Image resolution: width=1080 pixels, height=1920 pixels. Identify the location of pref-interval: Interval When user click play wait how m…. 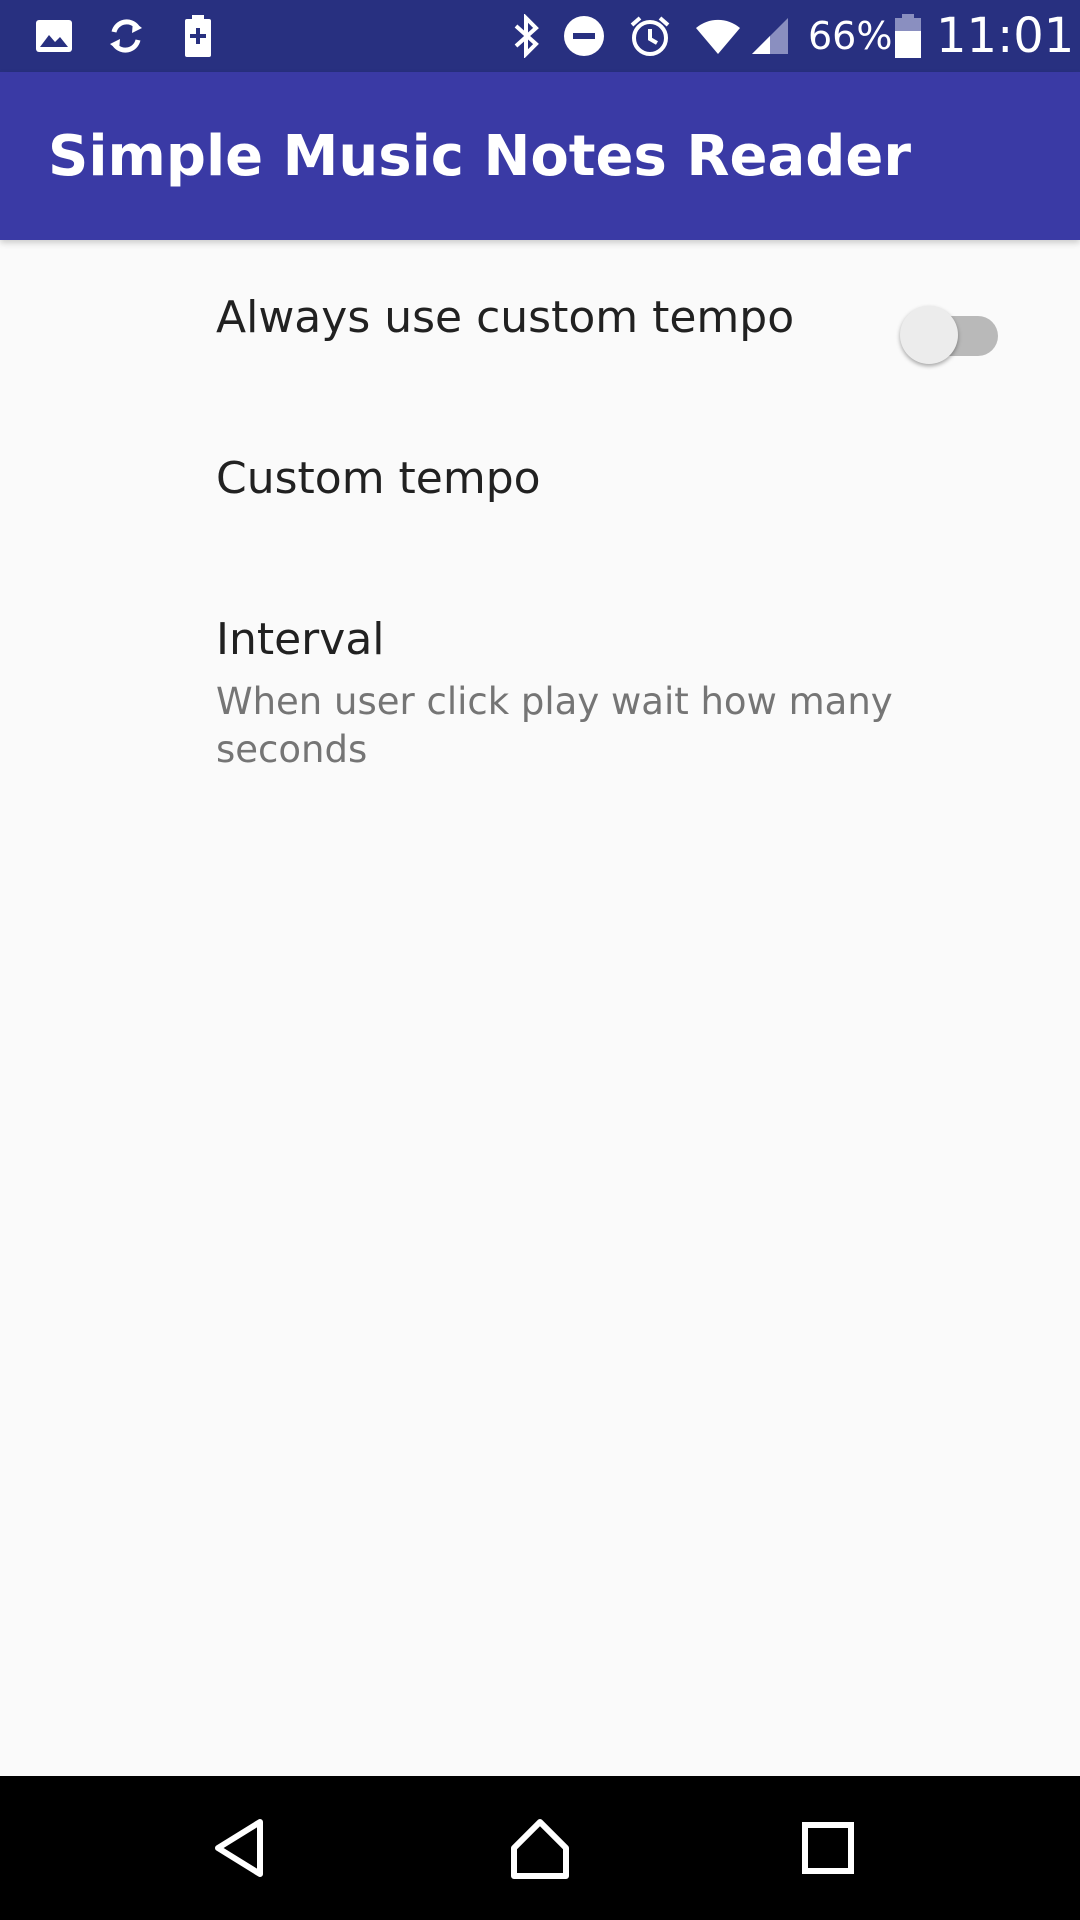
(540, 665).